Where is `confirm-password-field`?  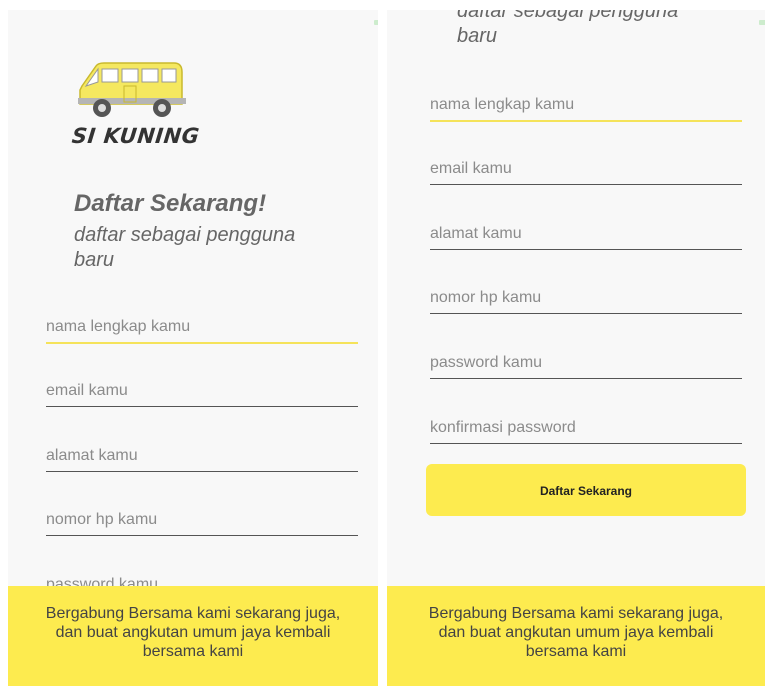 confirm-password-field is located at coordinates (586, 421).